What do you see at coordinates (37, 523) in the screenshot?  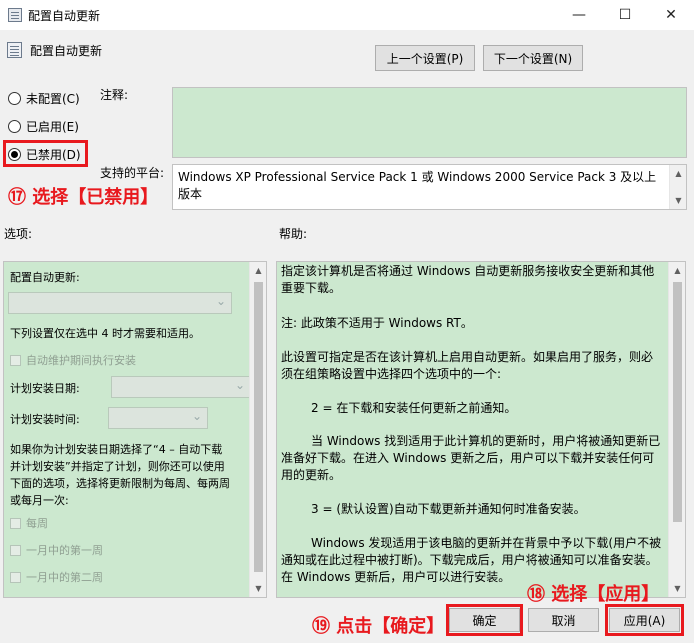 I see `weekly-checkbox-label: 每周` at bounding box center [37, 523].